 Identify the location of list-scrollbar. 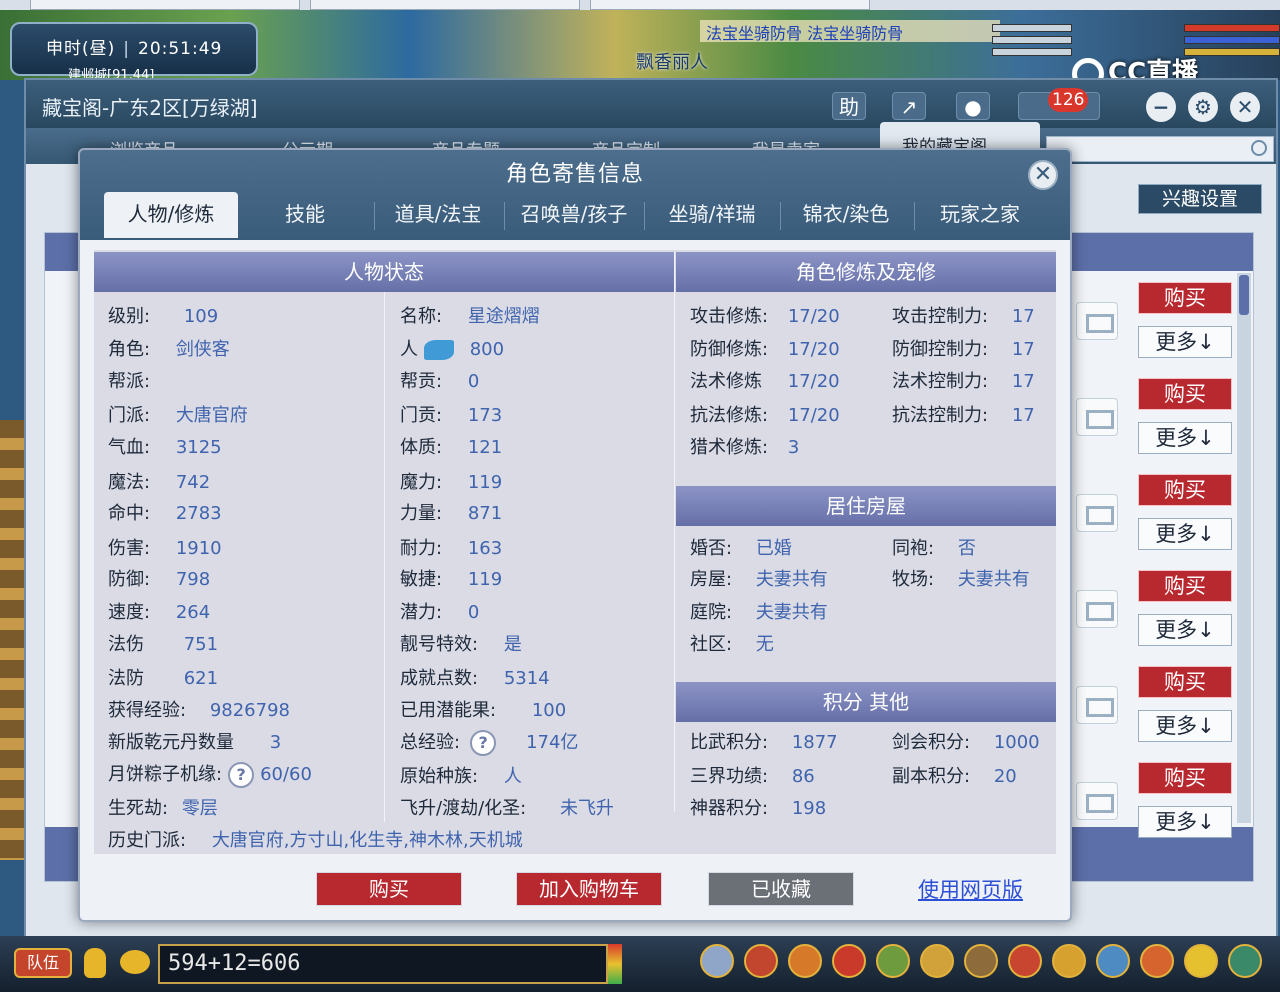
(1244, 548).